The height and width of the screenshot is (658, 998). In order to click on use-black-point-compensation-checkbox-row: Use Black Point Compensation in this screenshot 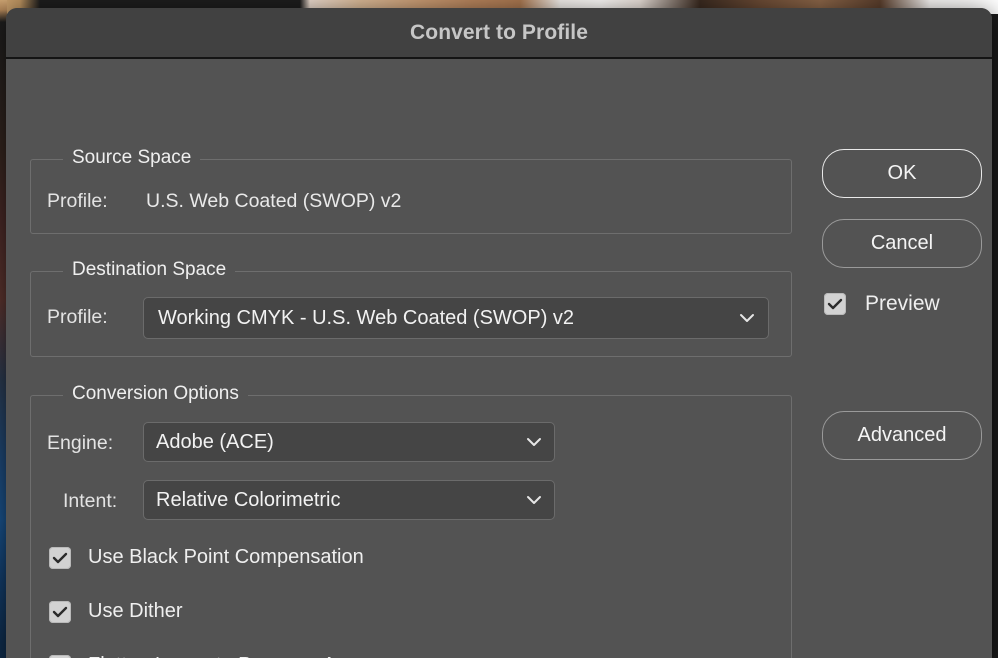, I will do `click(206, 557)`.